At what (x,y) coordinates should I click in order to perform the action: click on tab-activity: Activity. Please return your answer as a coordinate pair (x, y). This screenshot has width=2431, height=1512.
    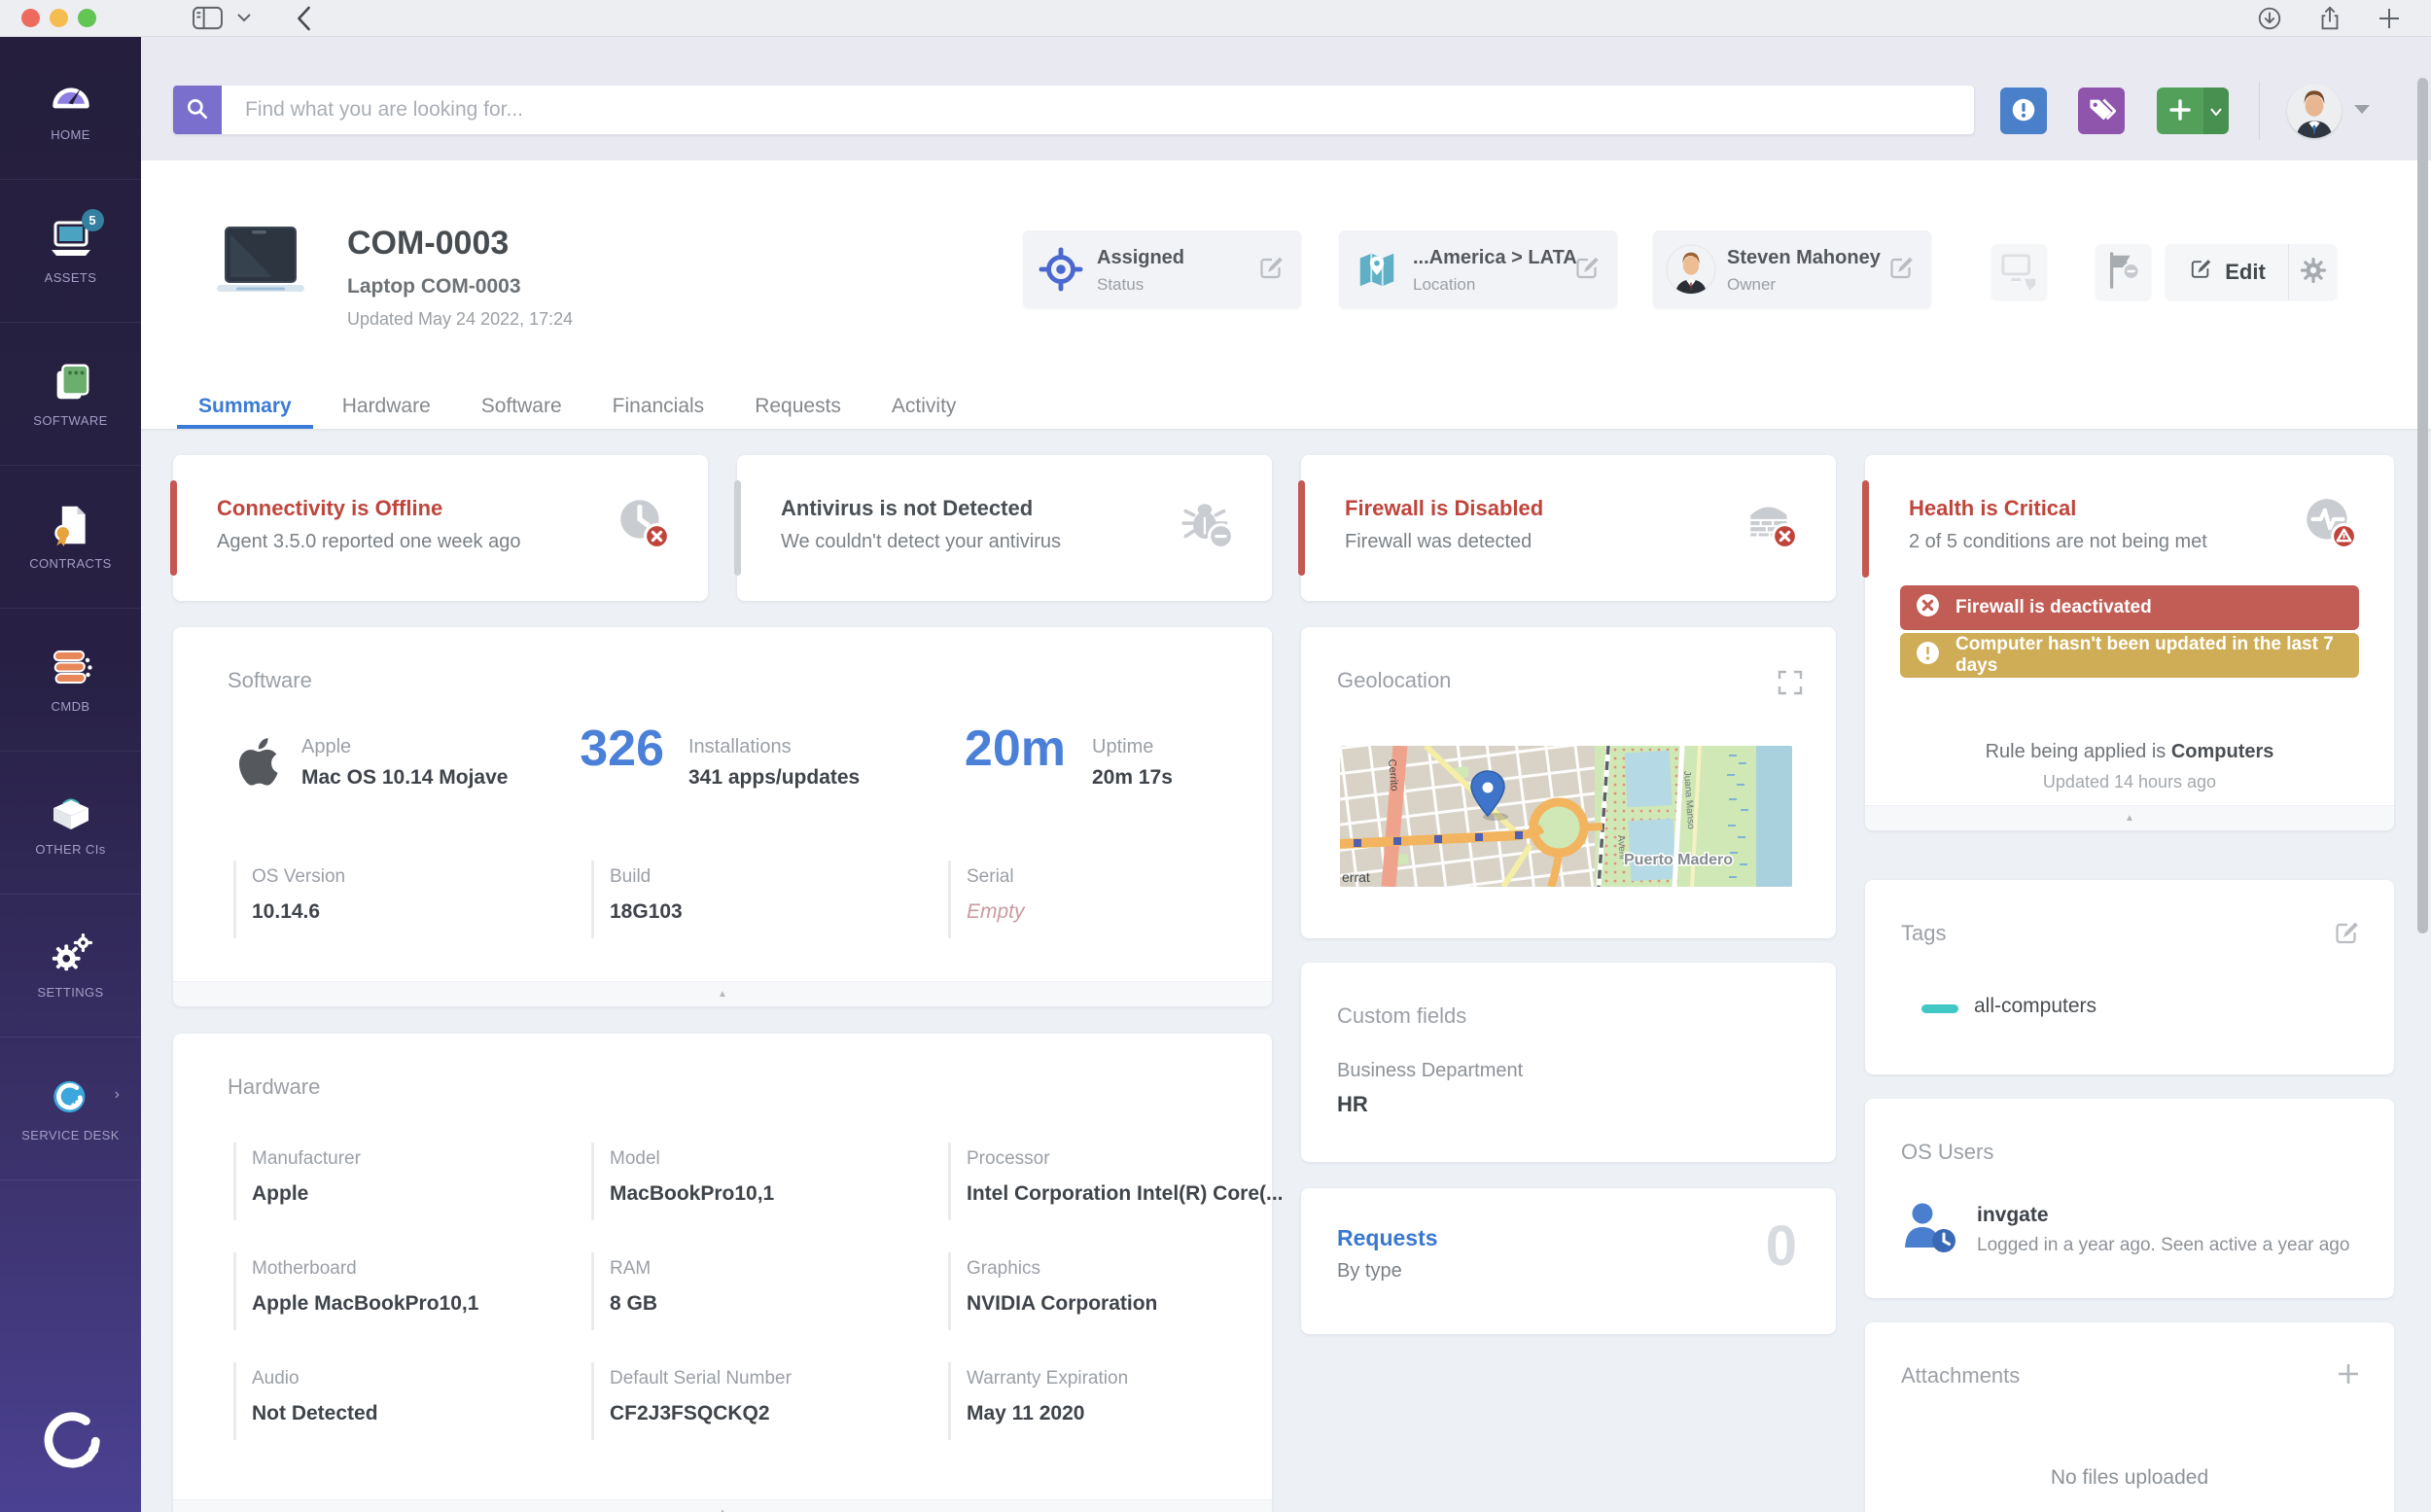
    Looking at the image, I should click on (924, 406).